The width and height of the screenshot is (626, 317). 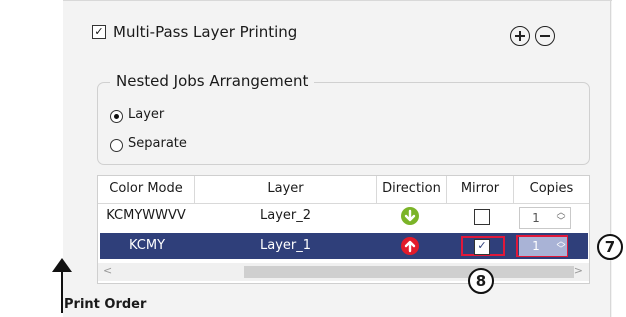 I want to click on add-layer-button, so click(x=520, y=36).